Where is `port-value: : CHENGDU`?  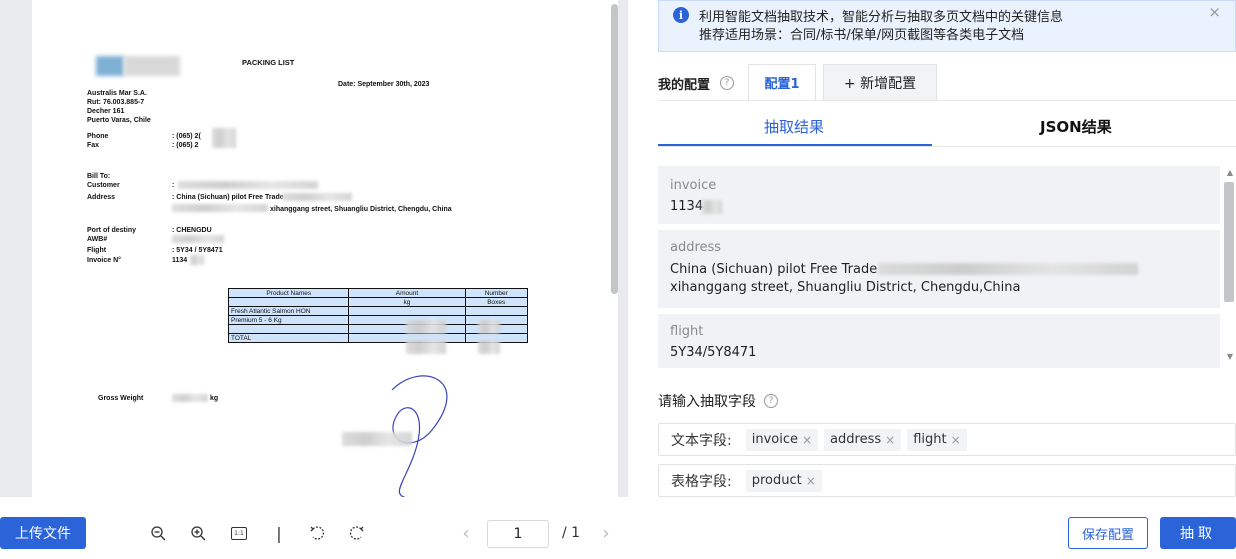 port-value: : CHENGDU is located at coordinates (192, 230).